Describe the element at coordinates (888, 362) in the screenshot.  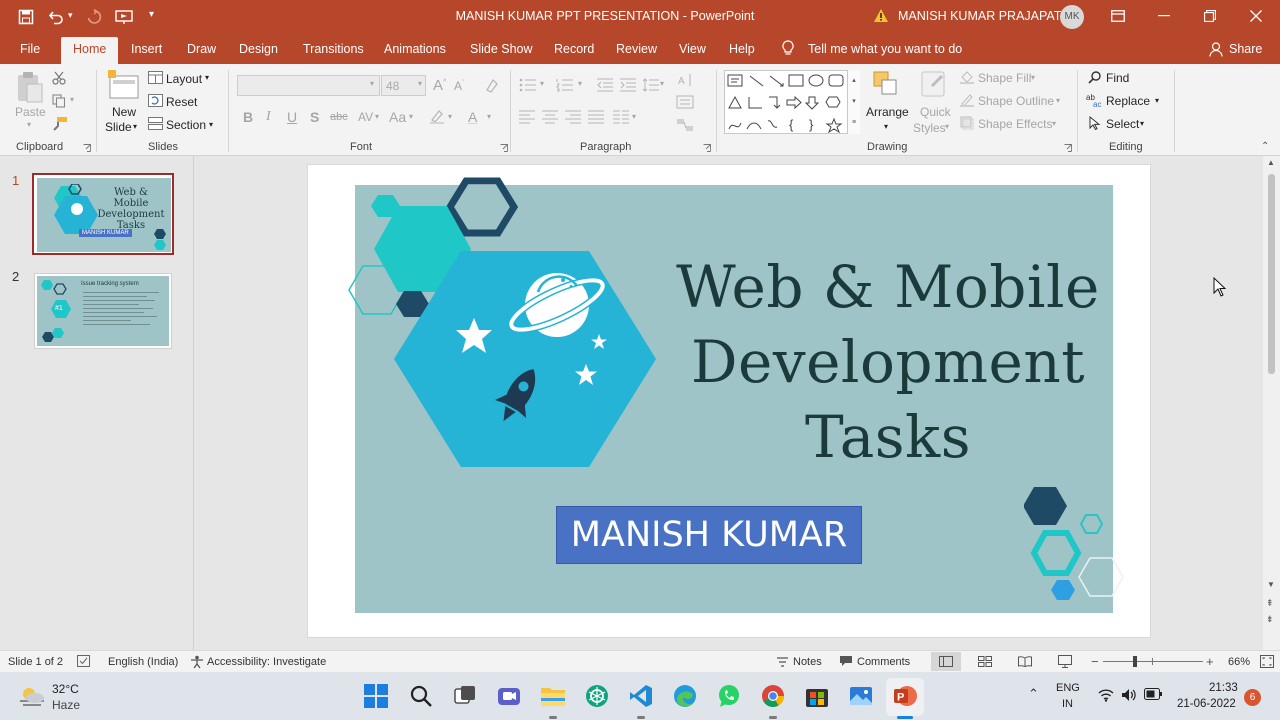
I see `slide-title: Web & Mobile Development Tasks` at that location.